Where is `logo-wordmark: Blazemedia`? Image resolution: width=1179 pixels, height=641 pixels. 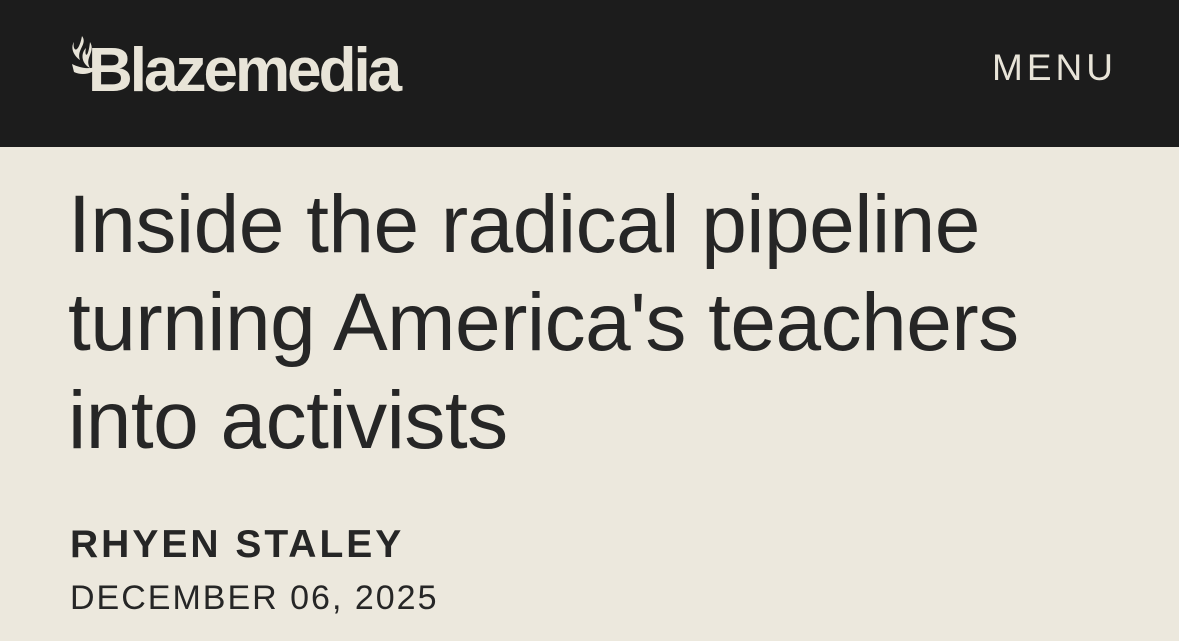
logo-wordmark: Blazemedia is located at coordinates (245, 70).